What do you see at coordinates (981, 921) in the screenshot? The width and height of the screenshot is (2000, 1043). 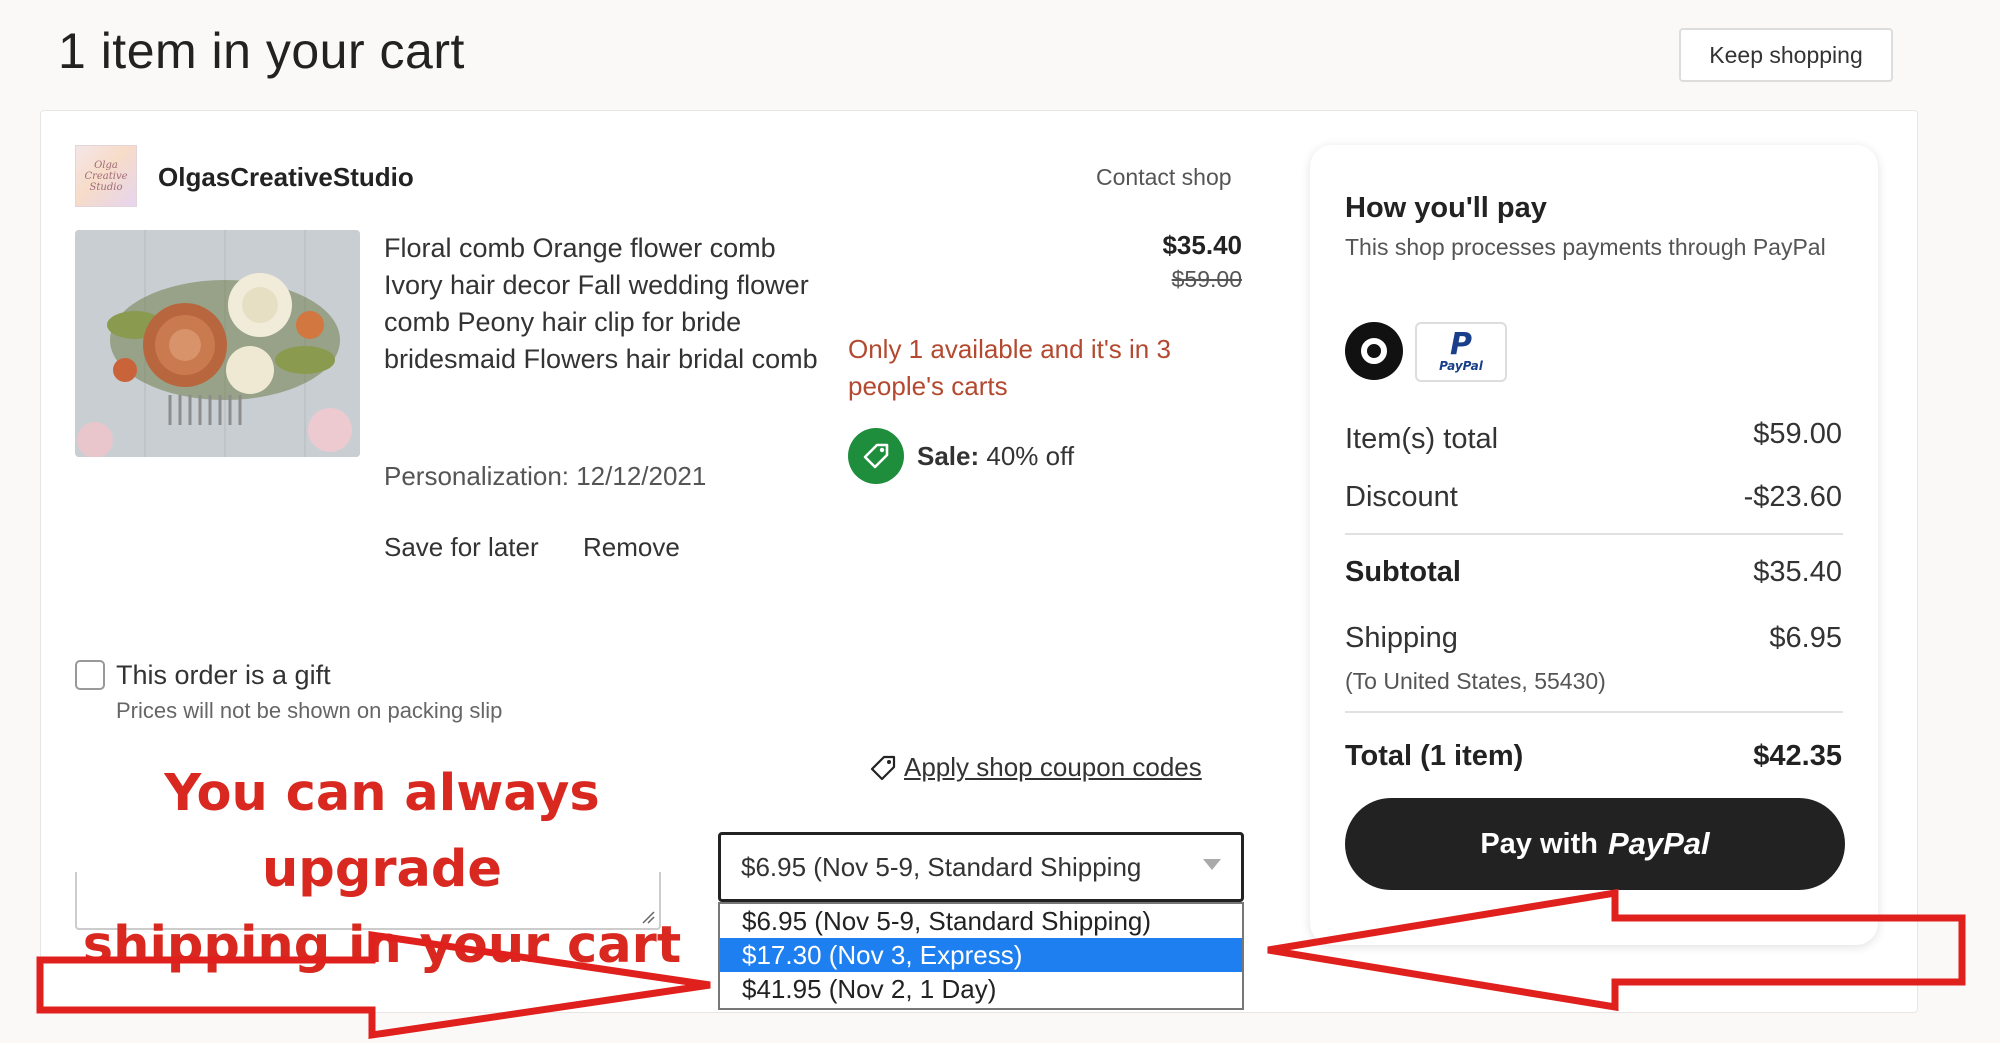 I see `shipping-option-standard: $6.95 (Nov 5-9, Standard Shipping)` at bounding box center [981, 921].